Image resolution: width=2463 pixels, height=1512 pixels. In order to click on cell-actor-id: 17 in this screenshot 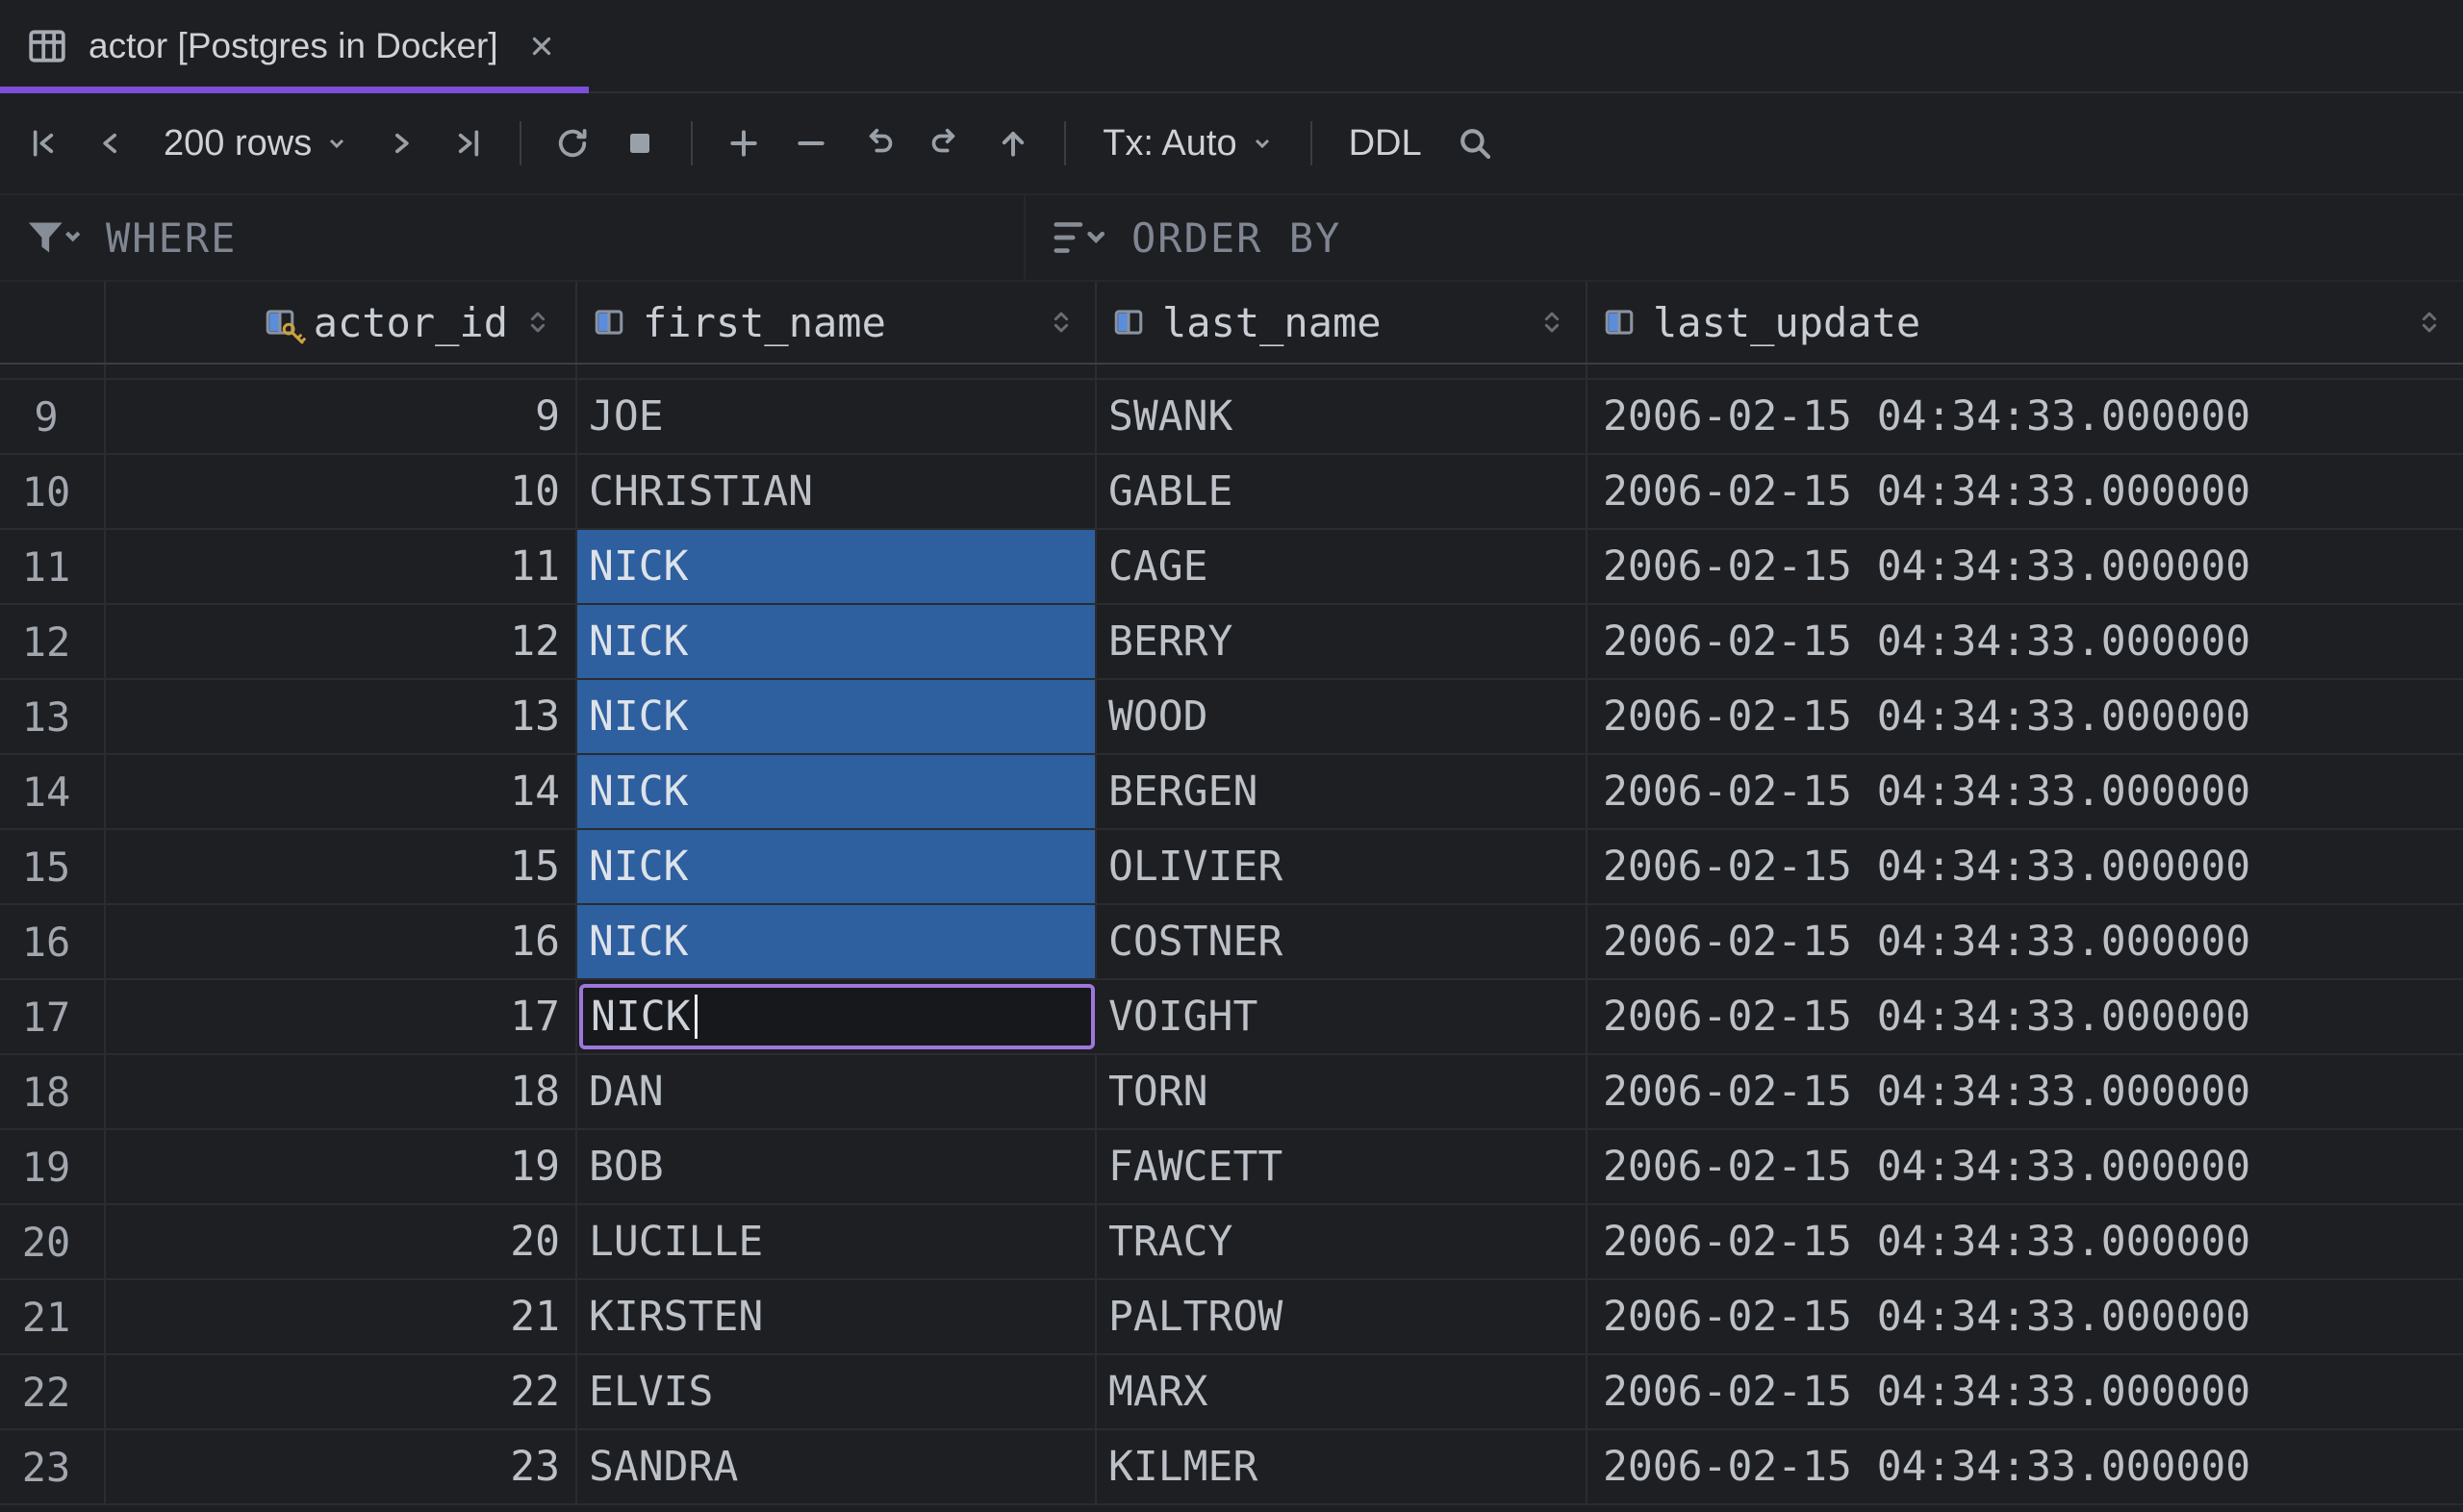, I will do `click(341, 1017)`.